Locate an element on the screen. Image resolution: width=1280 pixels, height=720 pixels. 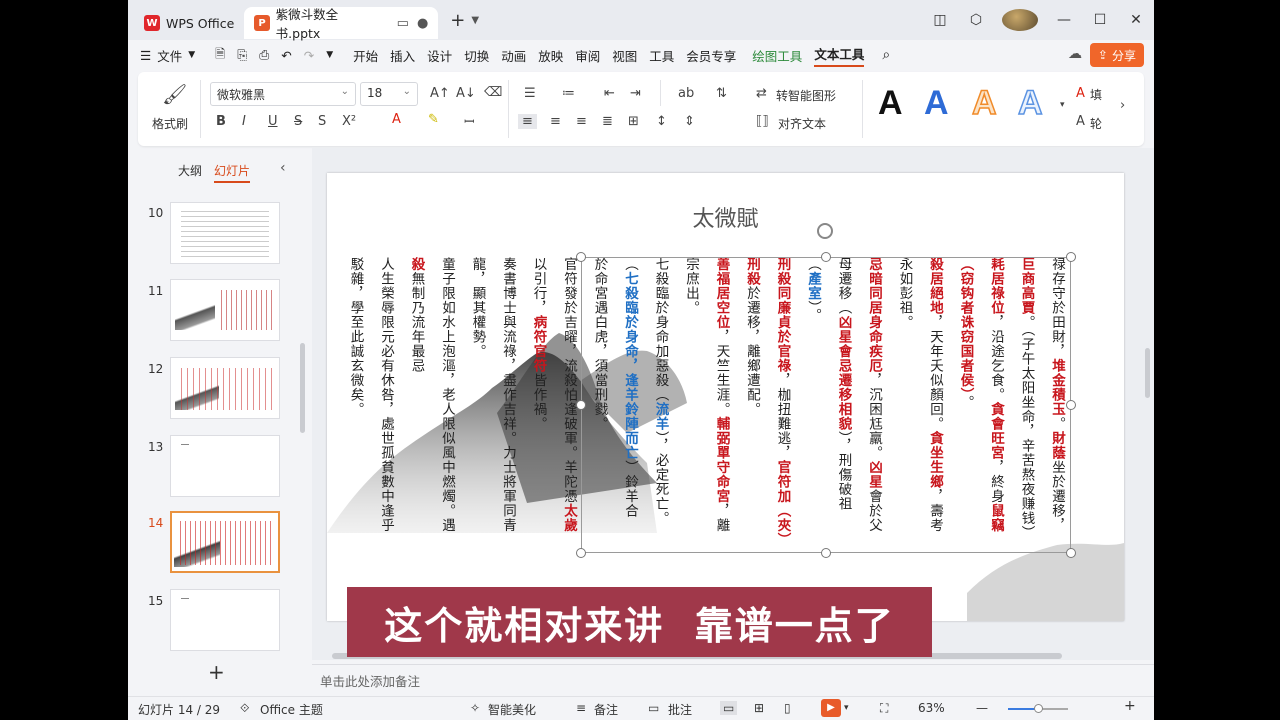
para-spacing-icon: ⇕ is located at coordinates (689, 121).